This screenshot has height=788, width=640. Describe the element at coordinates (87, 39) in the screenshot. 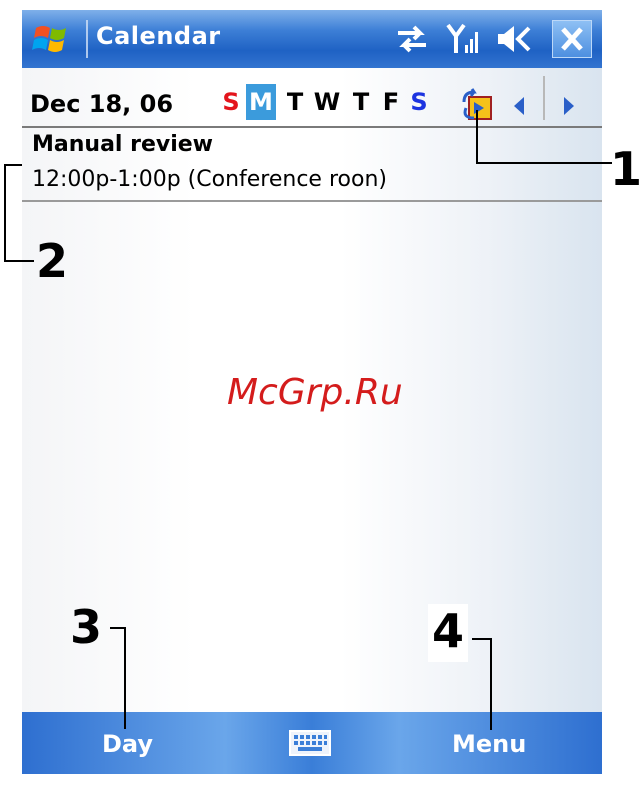

I see `title-separator` at that location.